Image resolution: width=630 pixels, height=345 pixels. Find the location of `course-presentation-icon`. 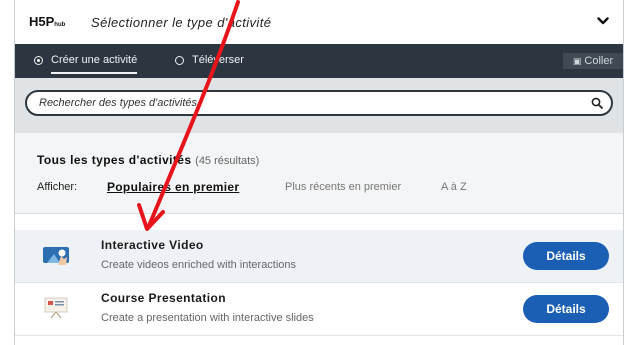

course-presentation-icon is located at coordinates (56, 308).